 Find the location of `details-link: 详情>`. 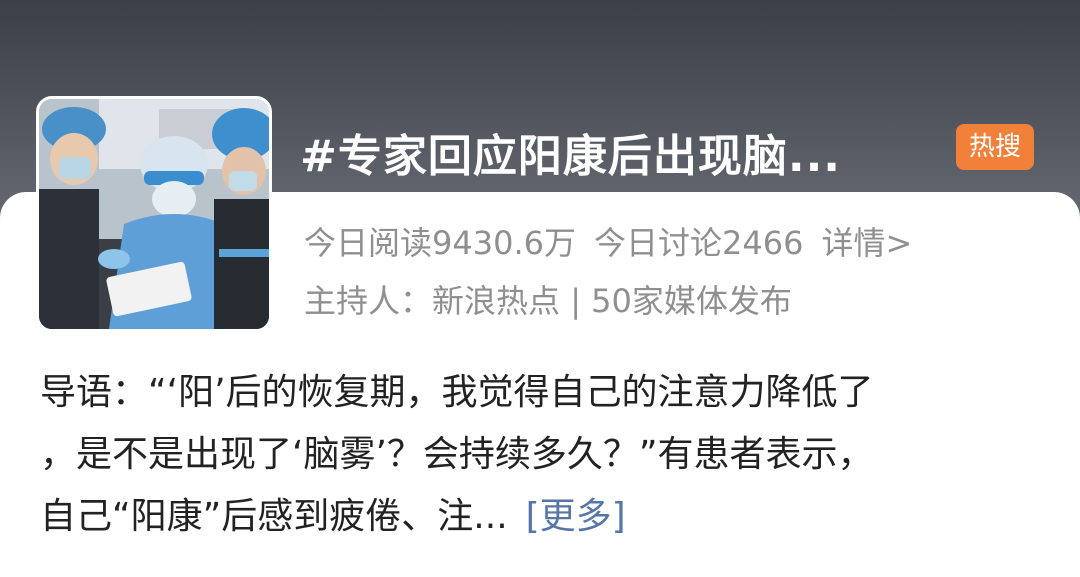

details-link: 详情> is located at coordinates (866, 243).